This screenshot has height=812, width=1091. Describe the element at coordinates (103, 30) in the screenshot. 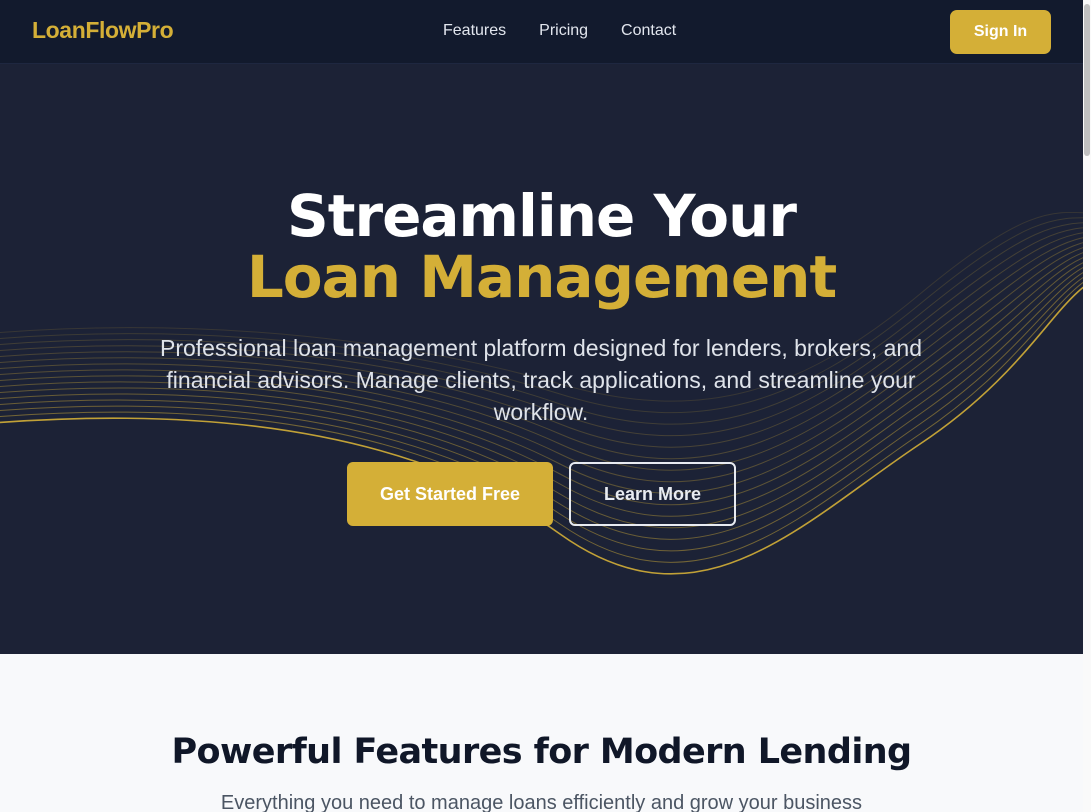

I see `brand-logo: LoanFlowPro` at that location.